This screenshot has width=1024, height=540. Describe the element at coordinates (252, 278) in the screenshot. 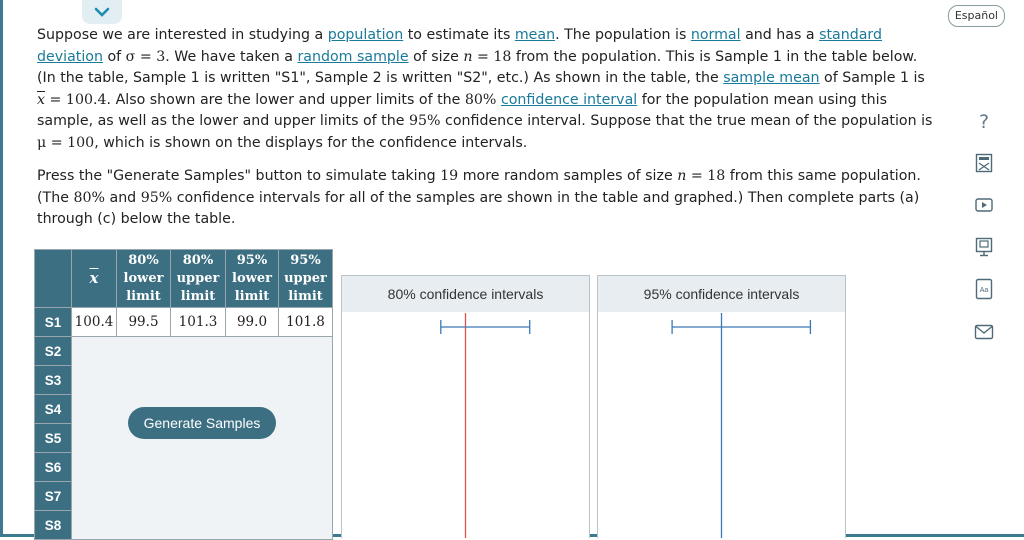

I see `header-95-lower: 95% lower limit` at that location.